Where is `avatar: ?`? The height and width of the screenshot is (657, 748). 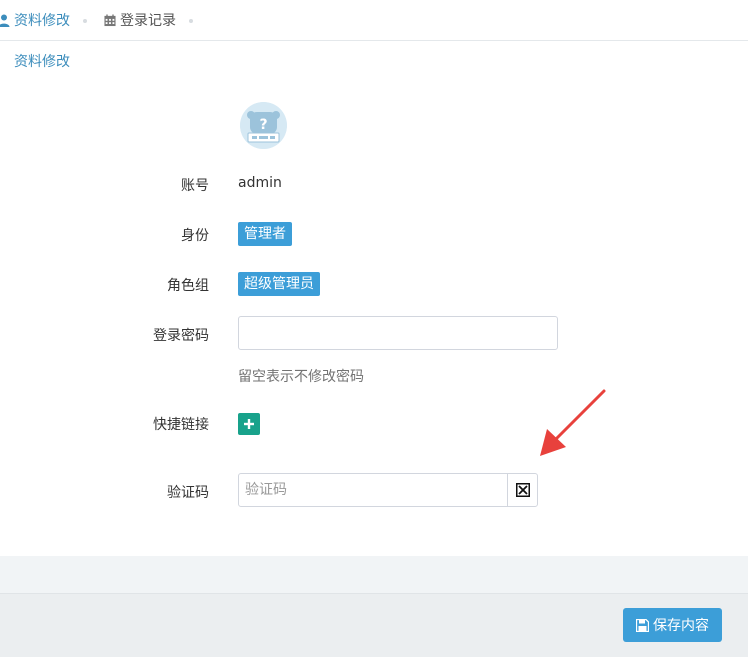
avatar: ? is located at coordinates (263, 125).